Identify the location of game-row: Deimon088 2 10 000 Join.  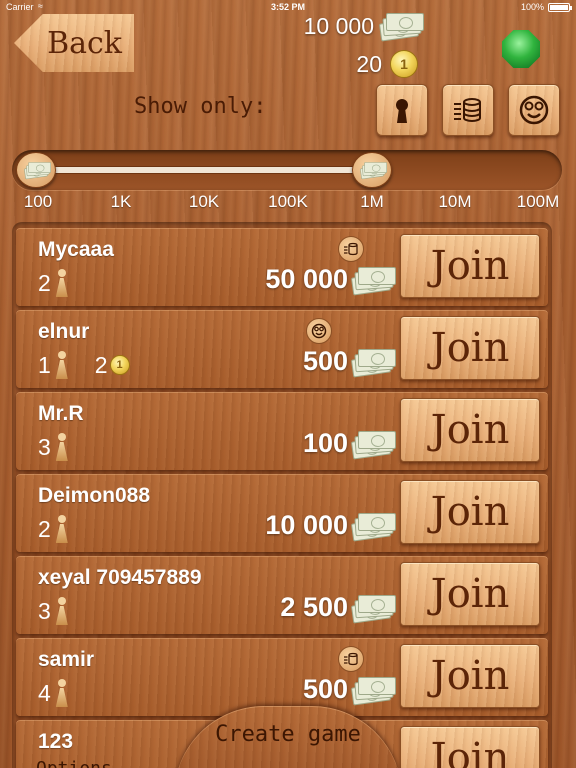
(282, 513).